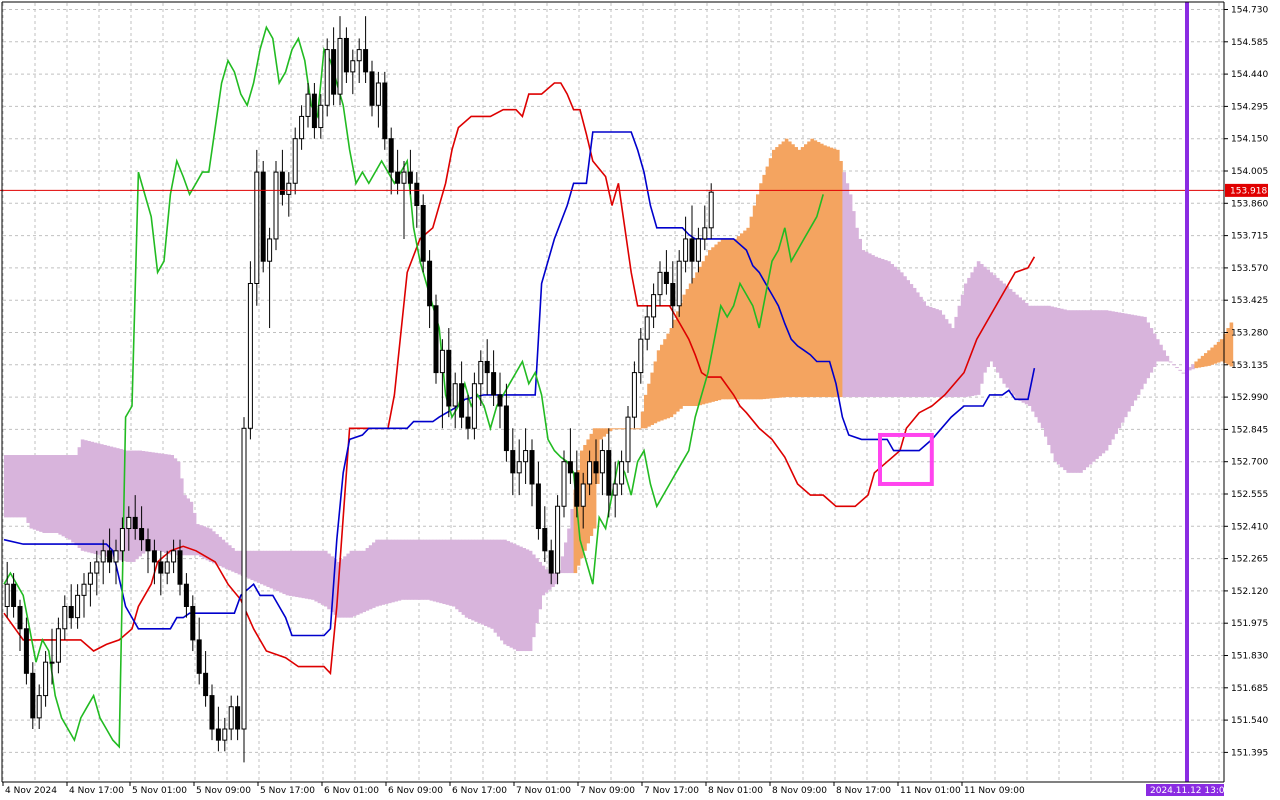 Image resolution: width=1280 pixels, height=800 pixels. I want to click on y-tick-label: 151.685, so click(1249, 689).